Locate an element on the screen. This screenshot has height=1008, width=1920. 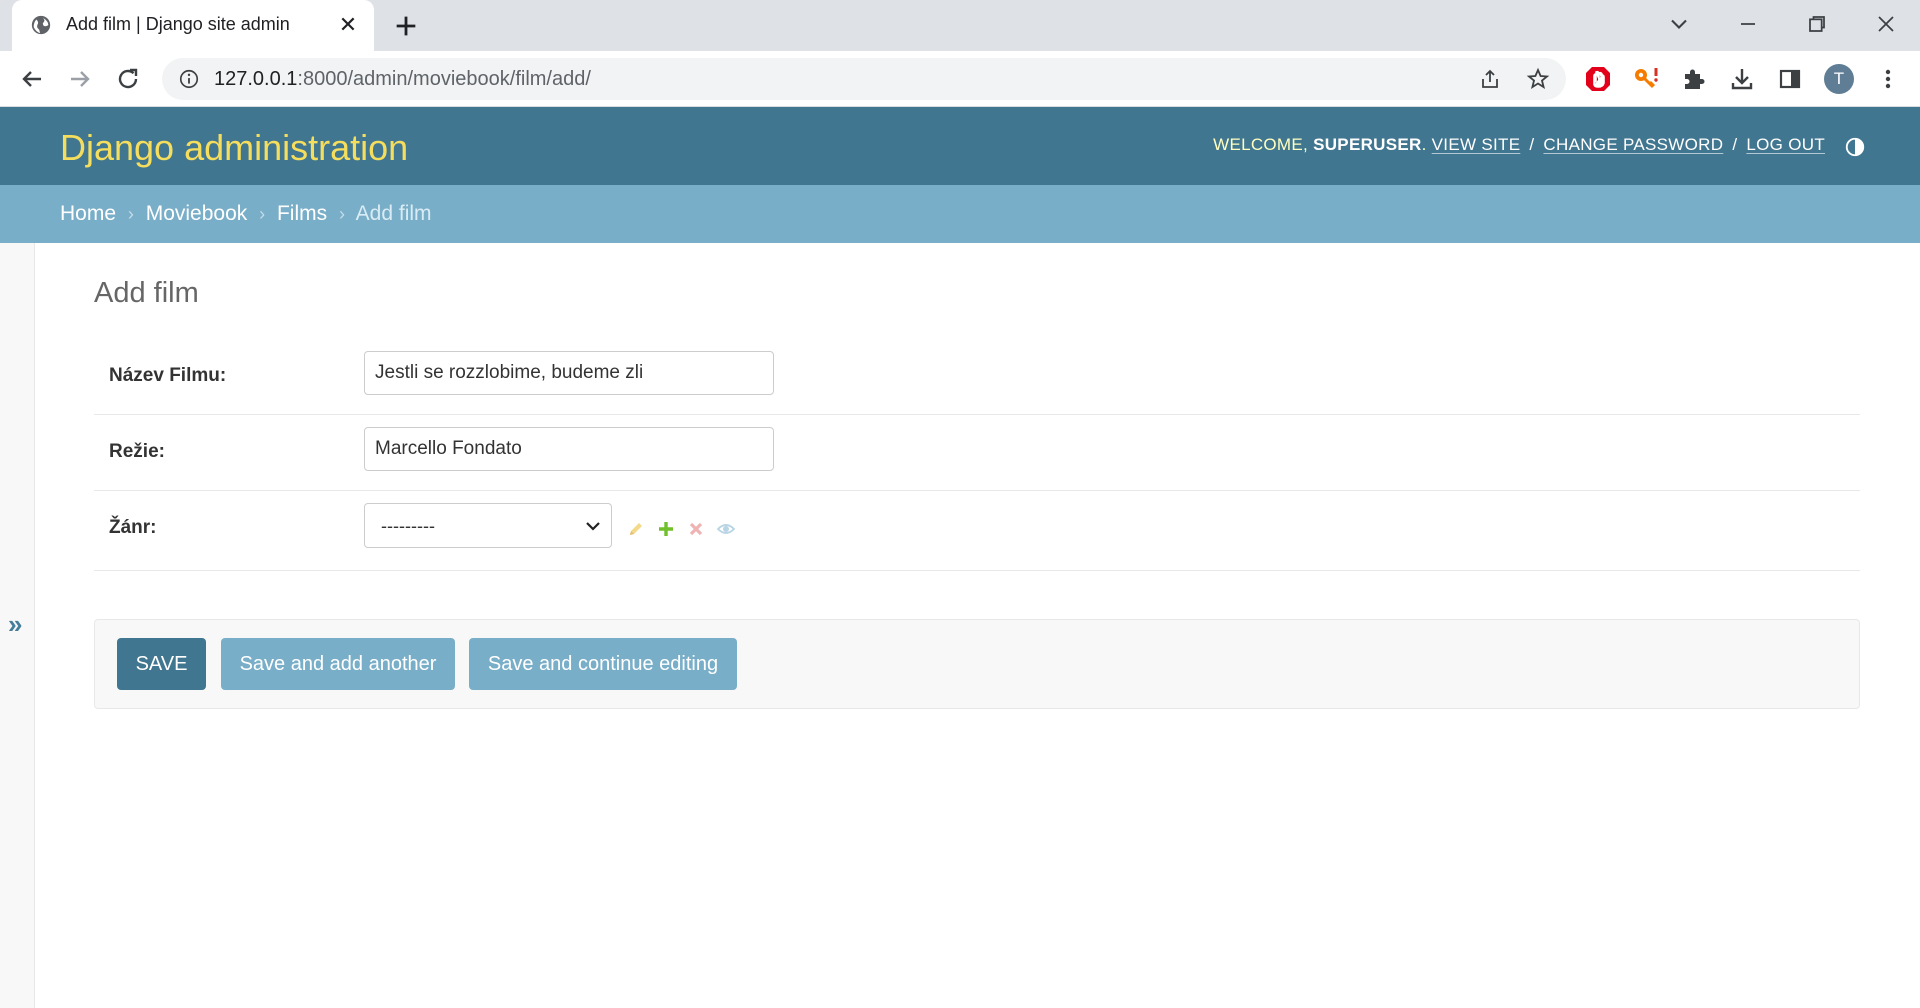
globe-icon is located at coordinates (41, 25).